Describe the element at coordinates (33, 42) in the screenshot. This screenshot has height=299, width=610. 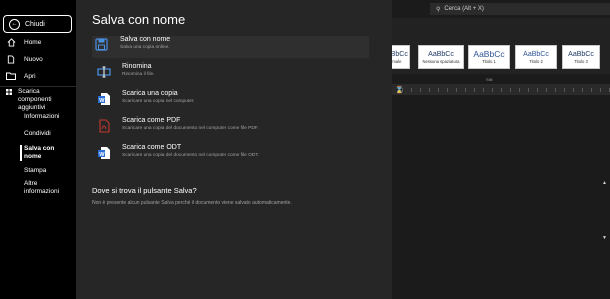
I see `nav-home-label: Home` at that location.